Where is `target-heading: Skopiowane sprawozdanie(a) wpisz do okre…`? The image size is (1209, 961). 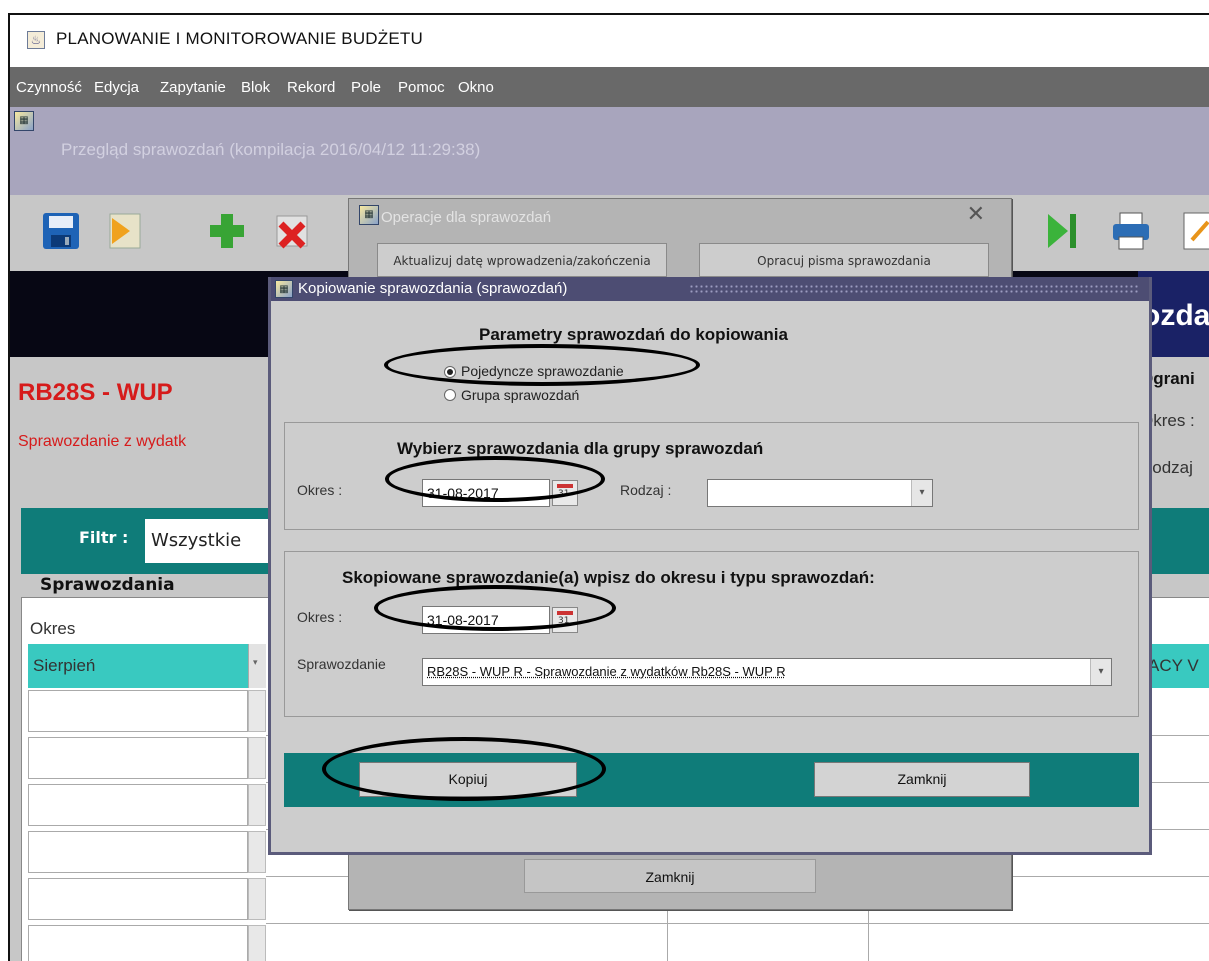 target-heading: Skopiowane sprawozdanie(a) wpisz do okre… is located at coordinates (608, 577).